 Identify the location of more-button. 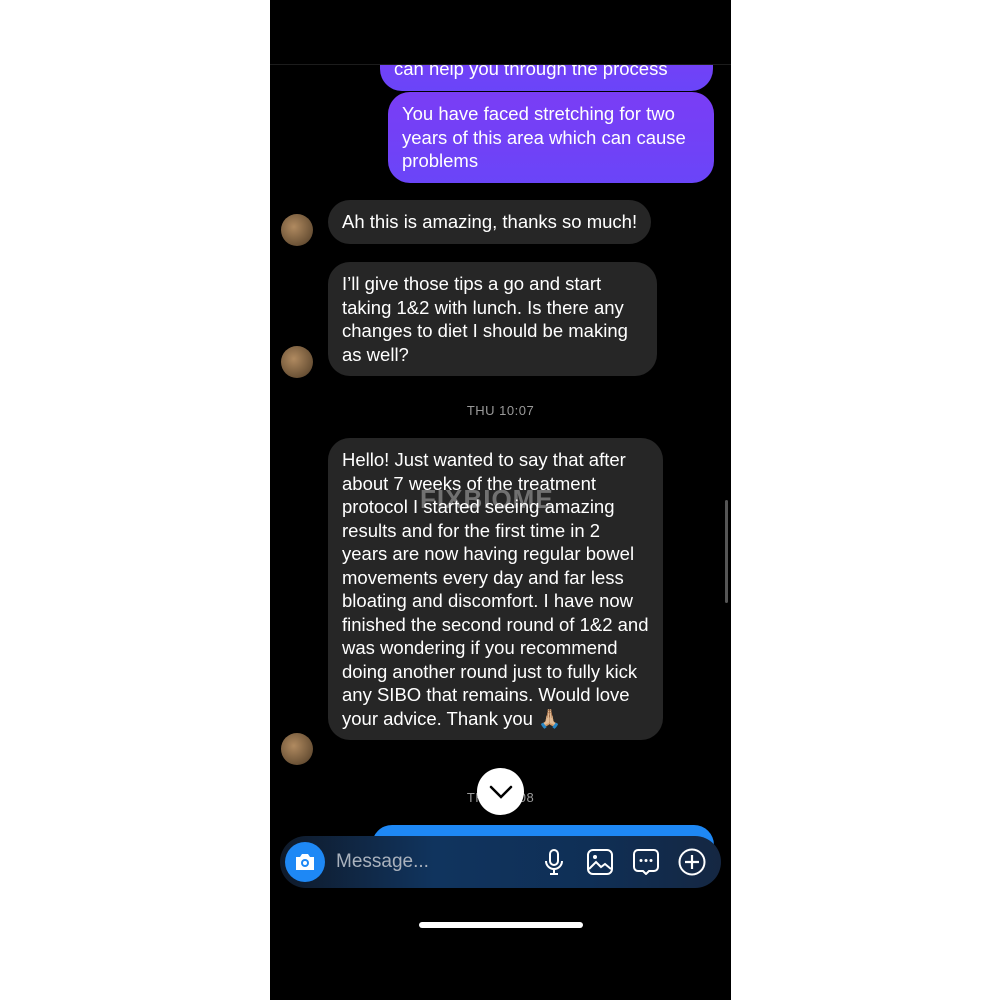
(692, 862).